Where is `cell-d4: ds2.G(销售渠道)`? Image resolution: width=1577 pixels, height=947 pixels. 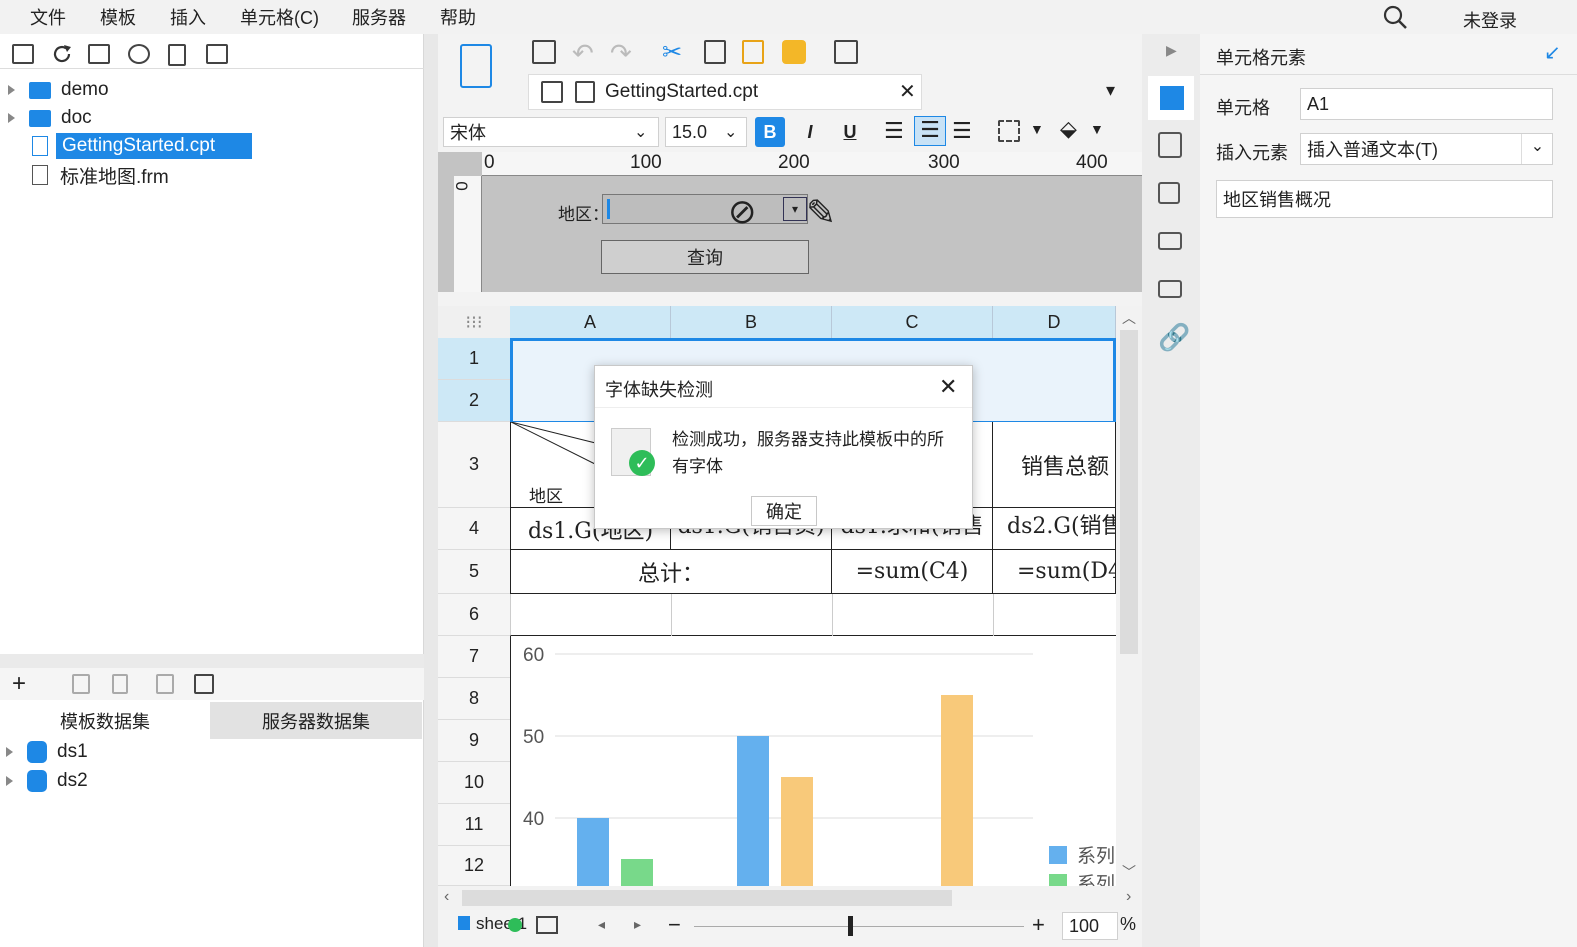
cell-d4: ds2.G(销售渠道) is located at coordinates (1054, 529).